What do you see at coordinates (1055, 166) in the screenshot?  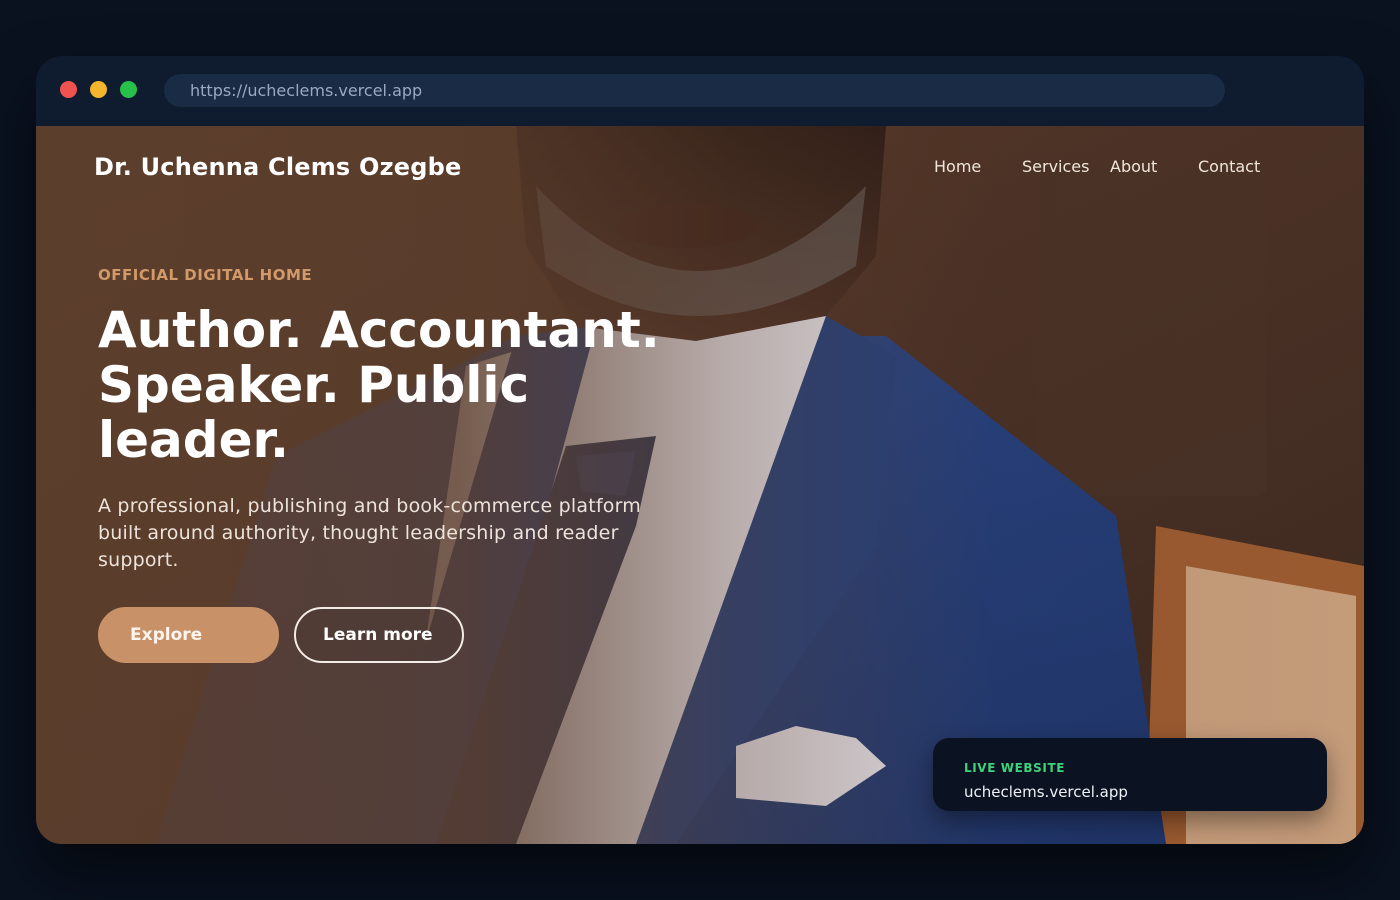 I see `nav-services: Services` at bounding box center [1055, 166].